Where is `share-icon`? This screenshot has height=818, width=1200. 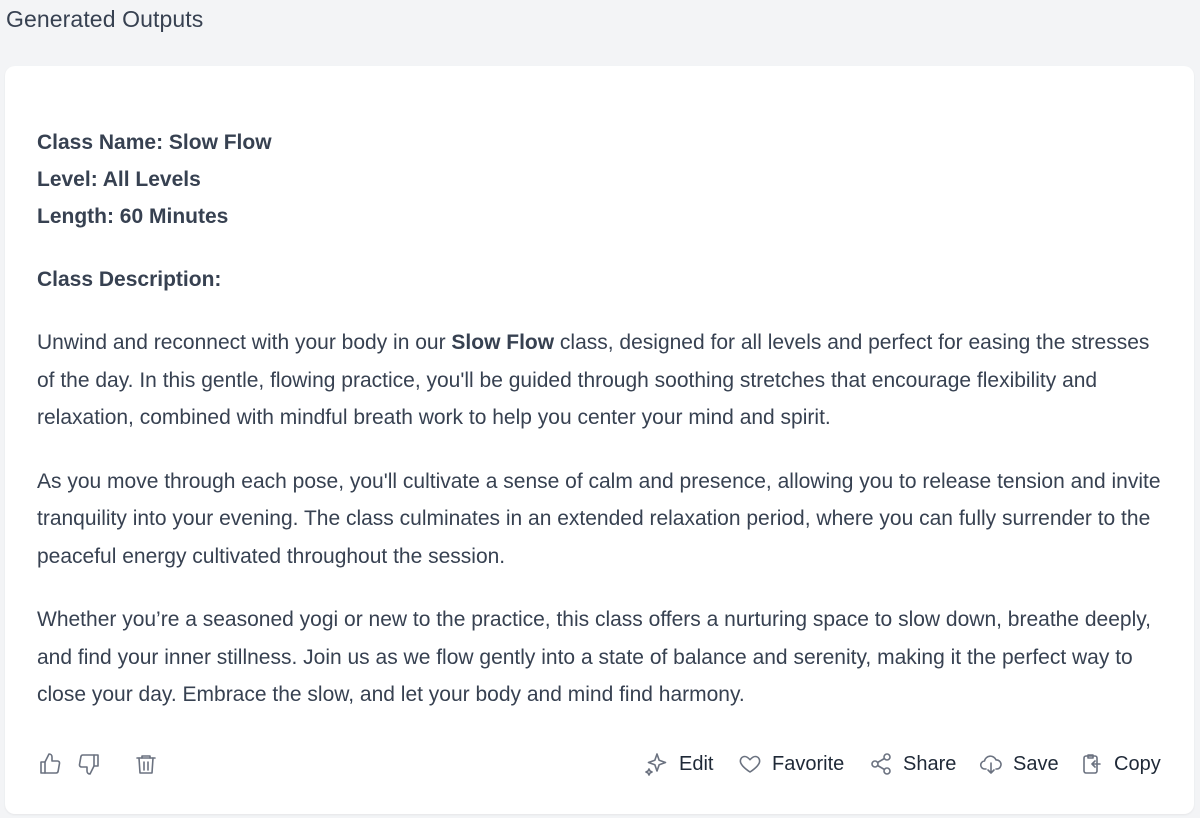
share-icon is located at coordinates (881, 764).